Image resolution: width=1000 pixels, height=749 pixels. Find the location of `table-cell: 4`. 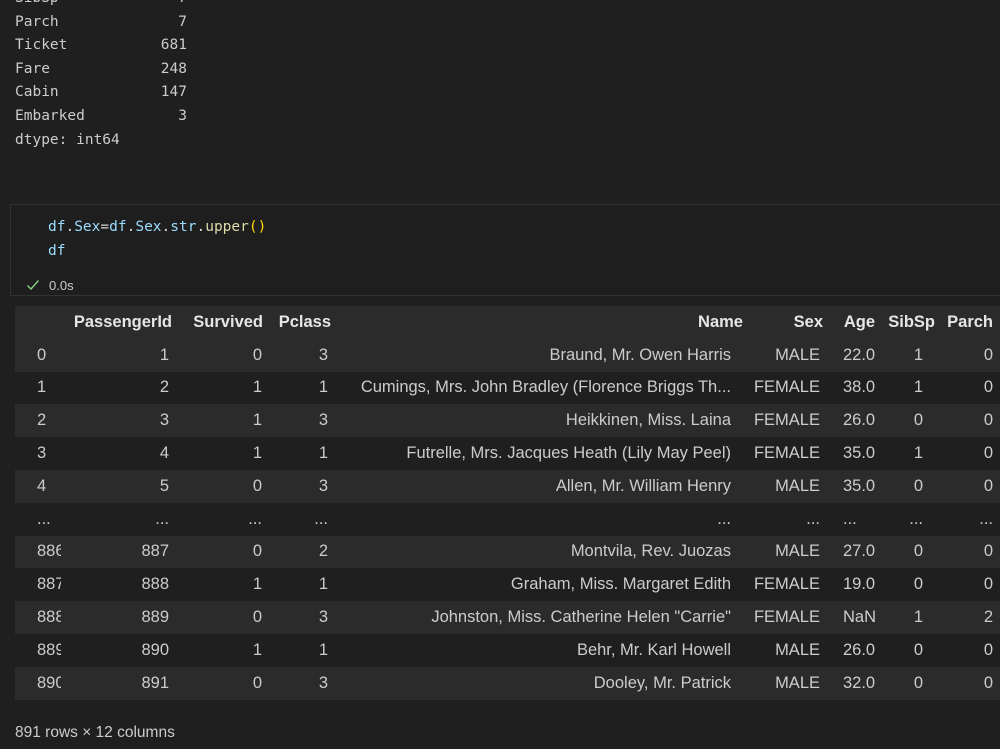

table-cell: 4 is located at coordinates (120, 453).